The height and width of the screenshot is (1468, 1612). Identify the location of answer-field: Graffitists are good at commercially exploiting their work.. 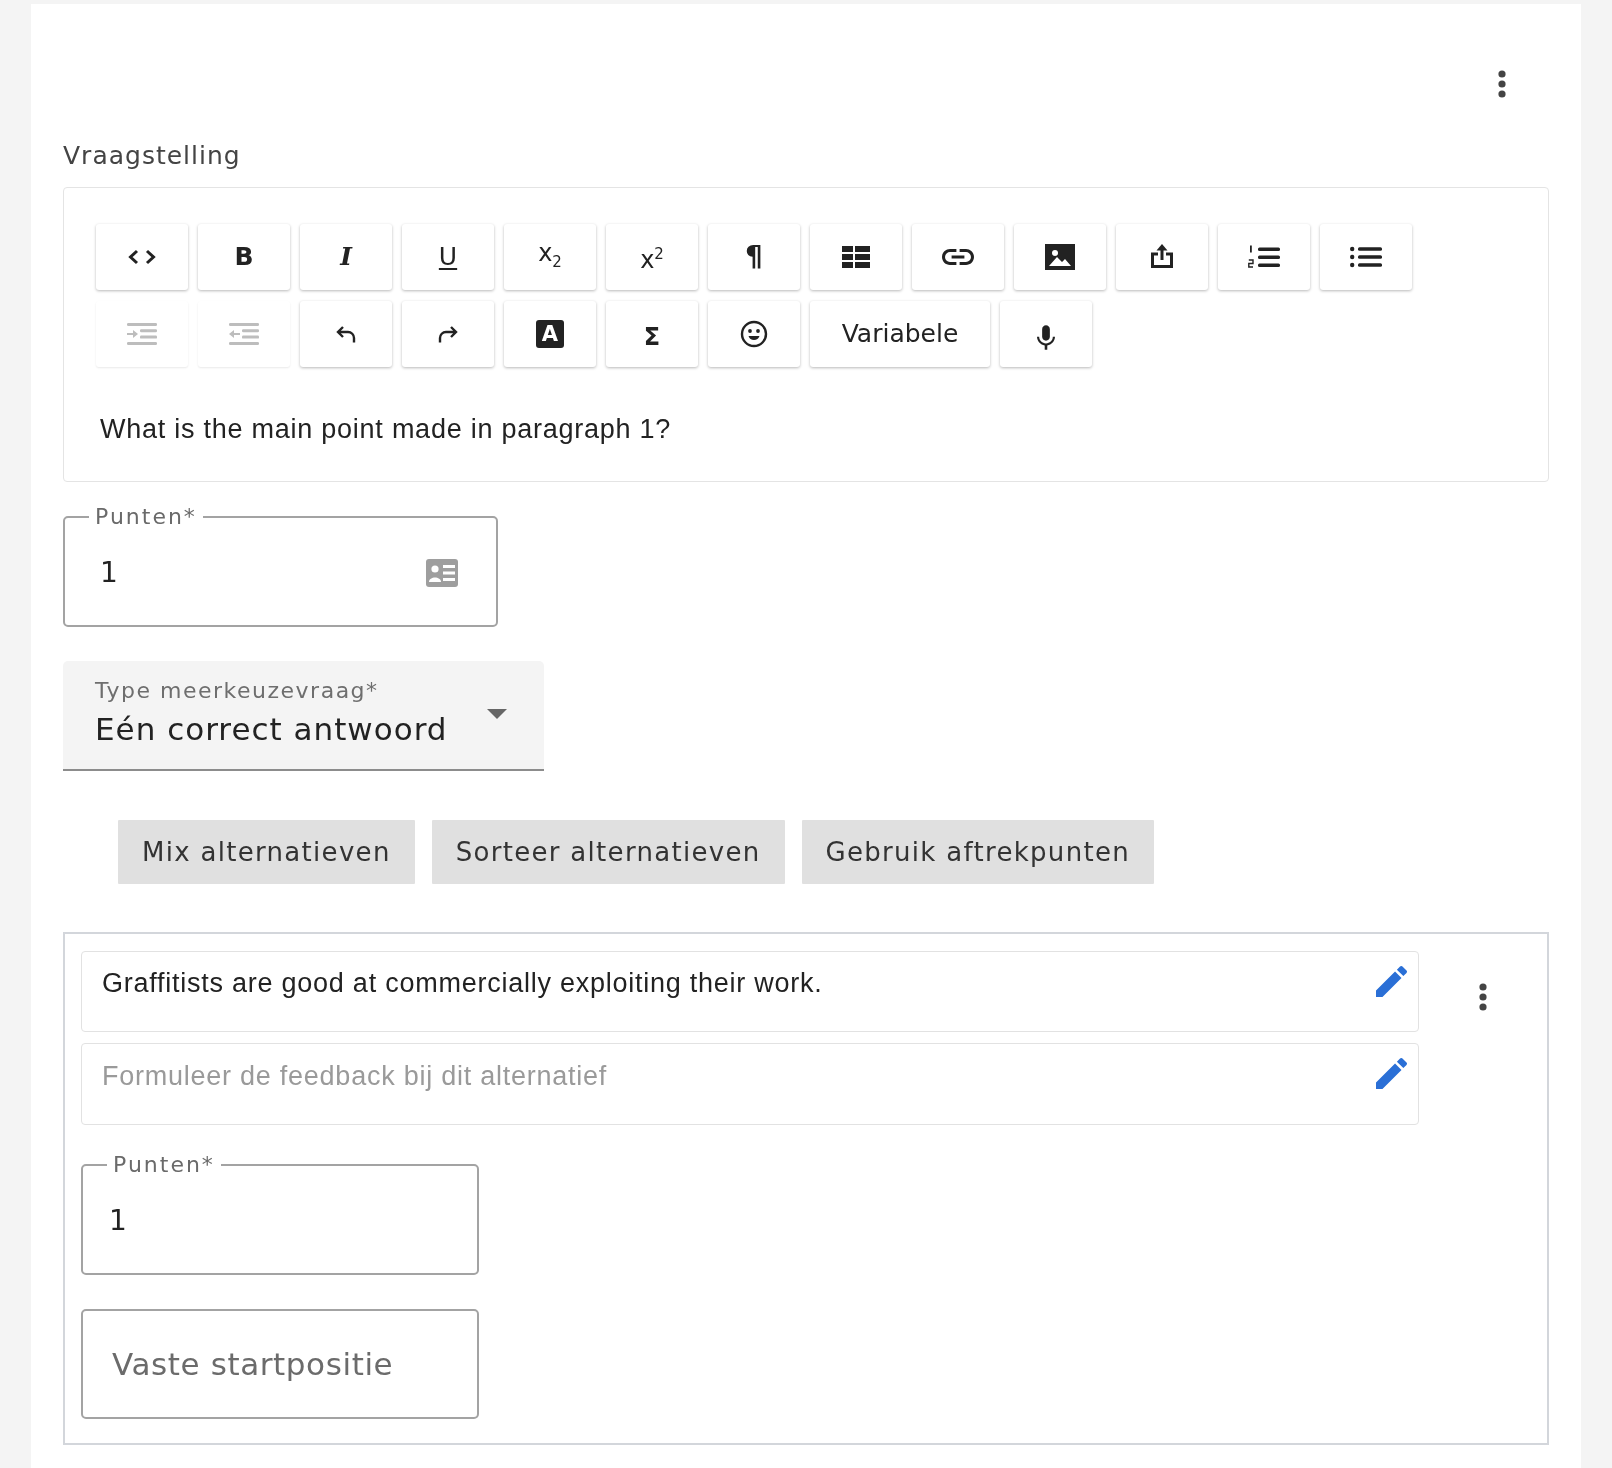
(750, 991).